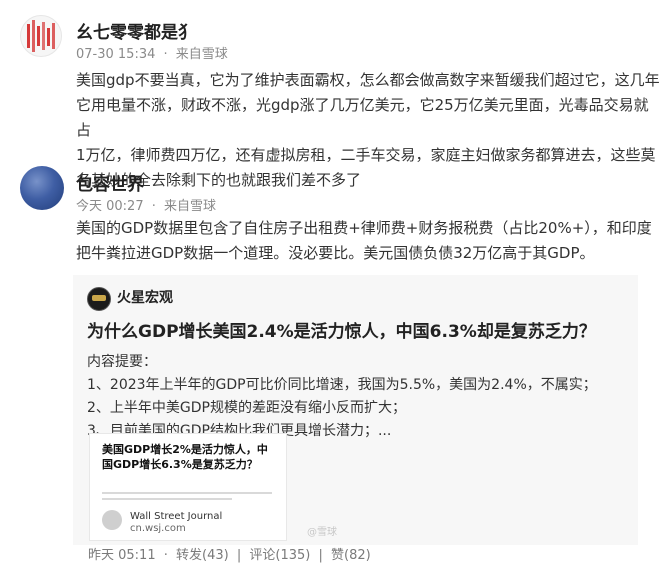 The image size is (660, 567). I want to click on username: 幺七零零都是犭, so click(135, 30).